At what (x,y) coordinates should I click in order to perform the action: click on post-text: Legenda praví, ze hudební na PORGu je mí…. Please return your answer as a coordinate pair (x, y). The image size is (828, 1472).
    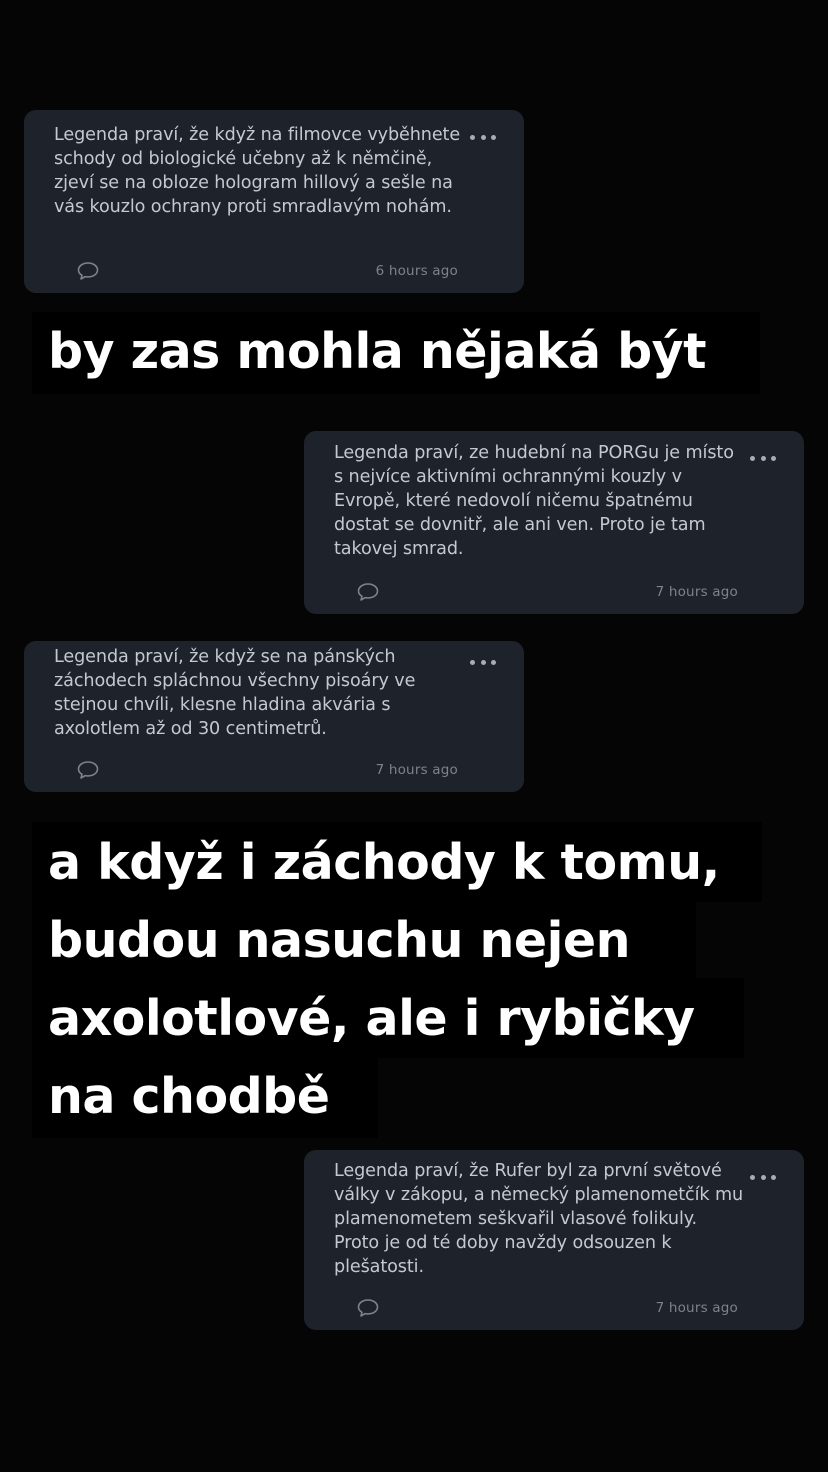
    Looking at the image, I should click on (534, 501).